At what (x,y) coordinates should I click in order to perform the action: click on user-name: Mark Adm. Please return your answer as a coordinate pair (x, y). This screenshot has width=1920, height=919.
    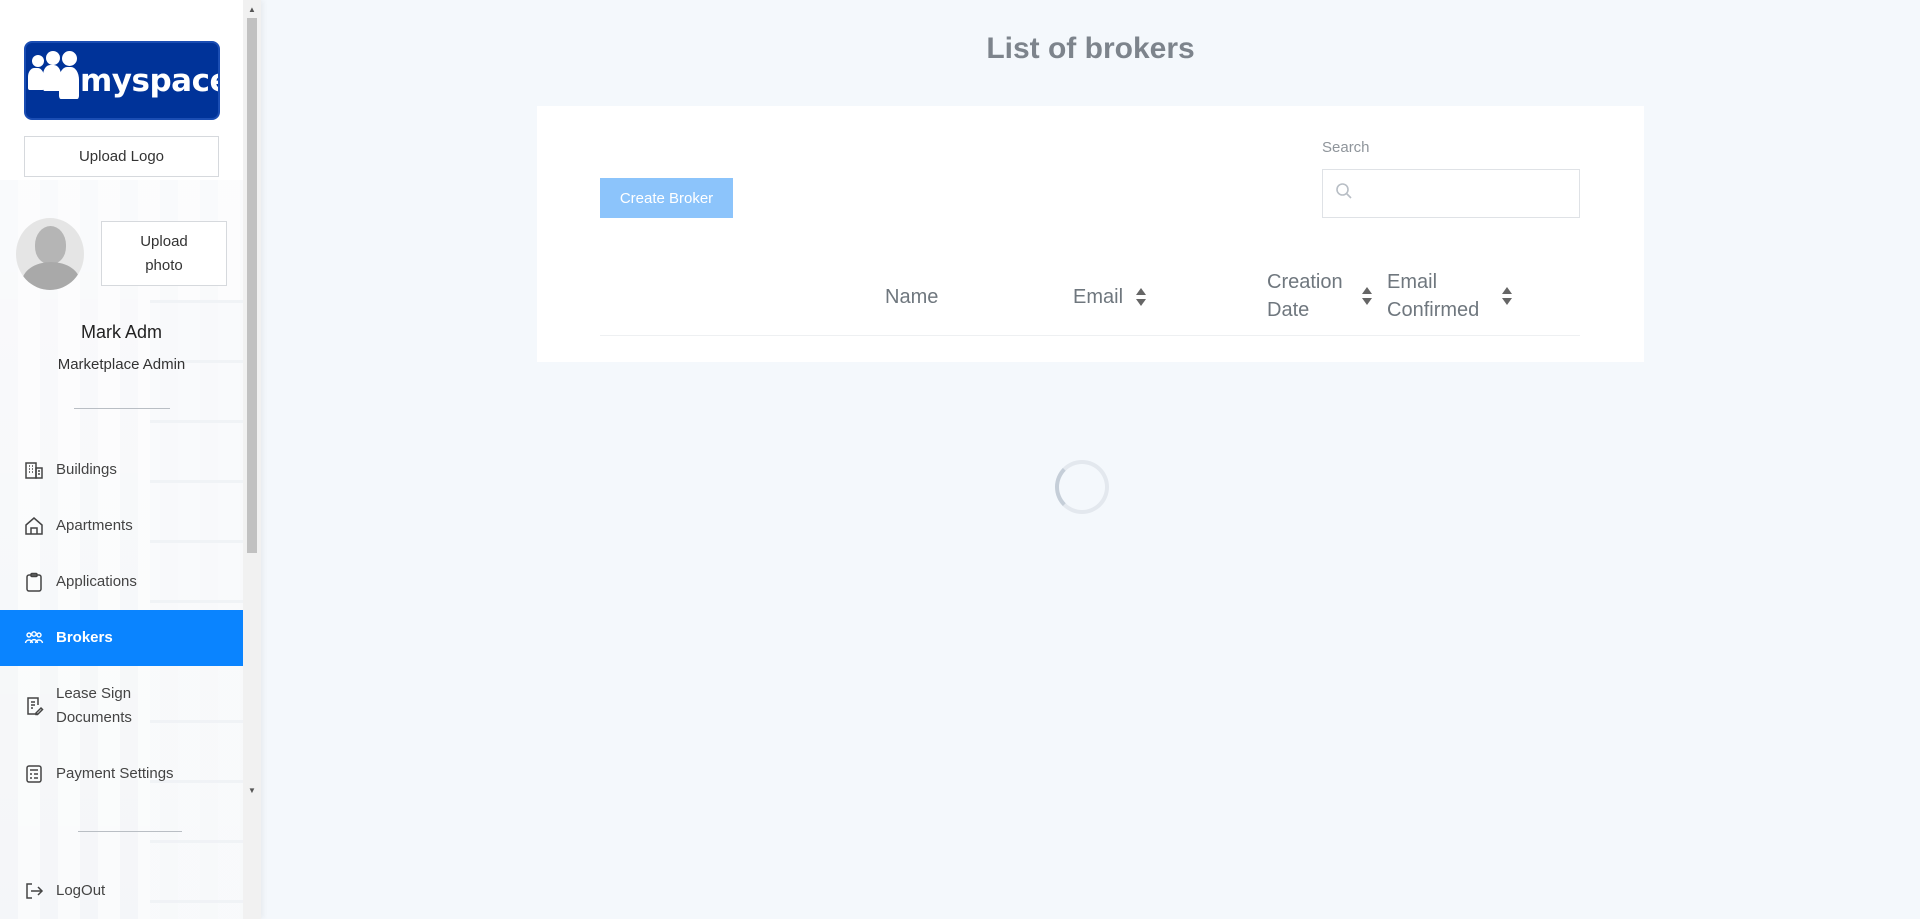
    Looking at the image, I should click on (121, 332).